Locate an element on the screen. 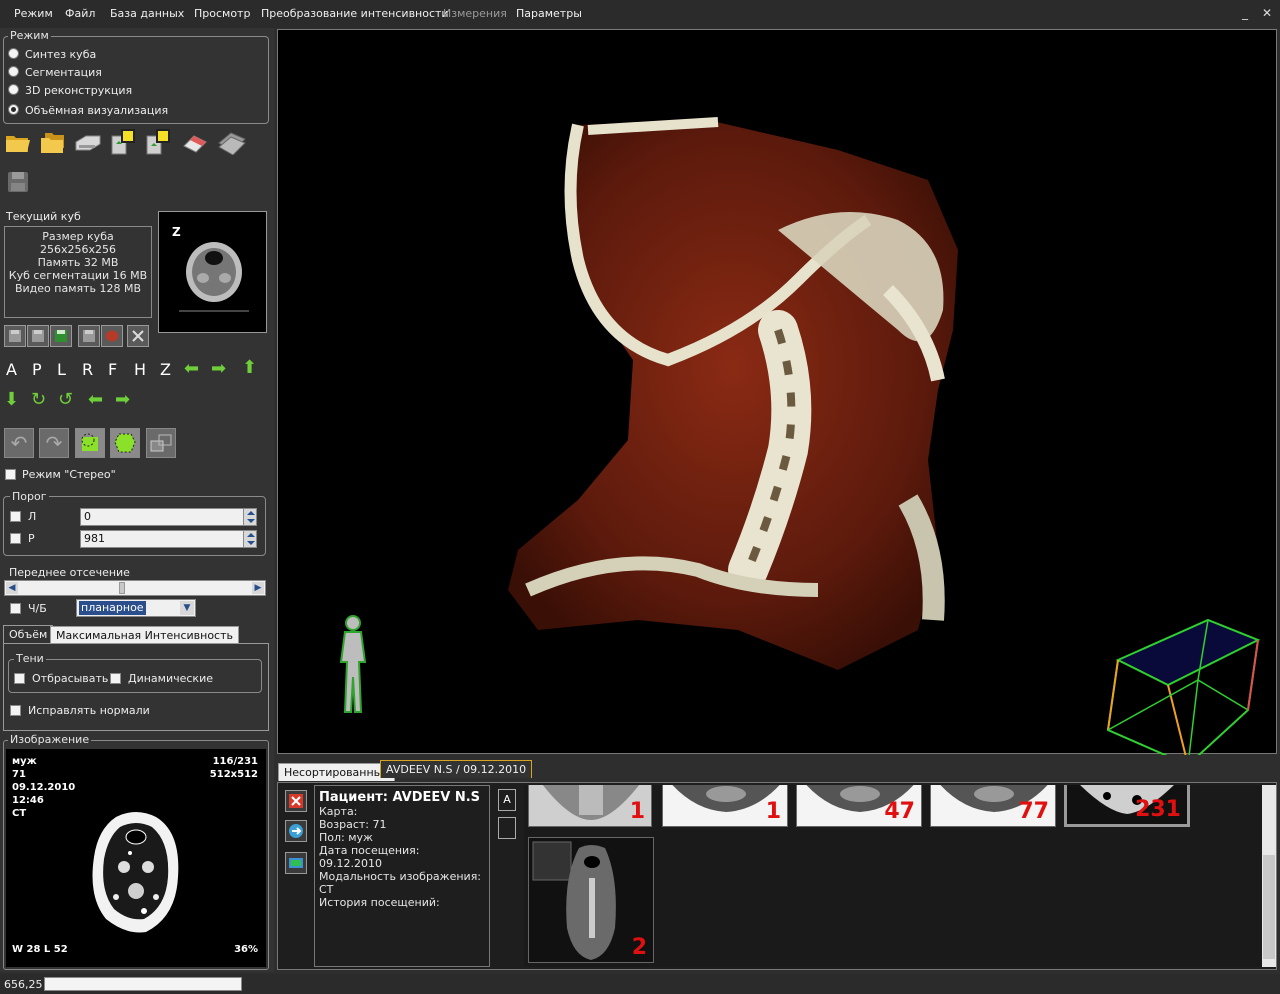  cube-segmentation-text: Куб сегментации 16 MB is located at coordinates (78, 275).